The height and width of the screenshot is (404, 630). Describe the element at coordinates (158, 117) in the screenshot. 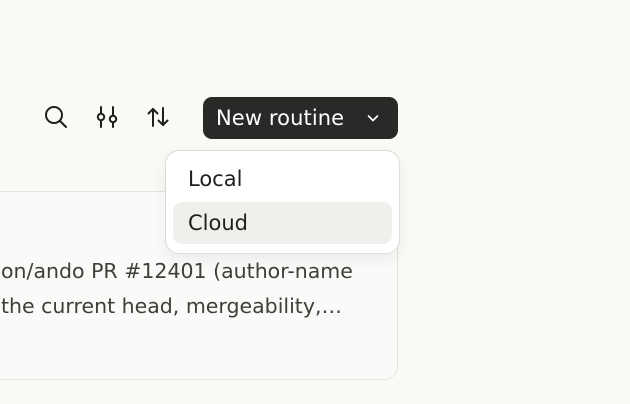

I see `sort-arrows-icon` at that location.